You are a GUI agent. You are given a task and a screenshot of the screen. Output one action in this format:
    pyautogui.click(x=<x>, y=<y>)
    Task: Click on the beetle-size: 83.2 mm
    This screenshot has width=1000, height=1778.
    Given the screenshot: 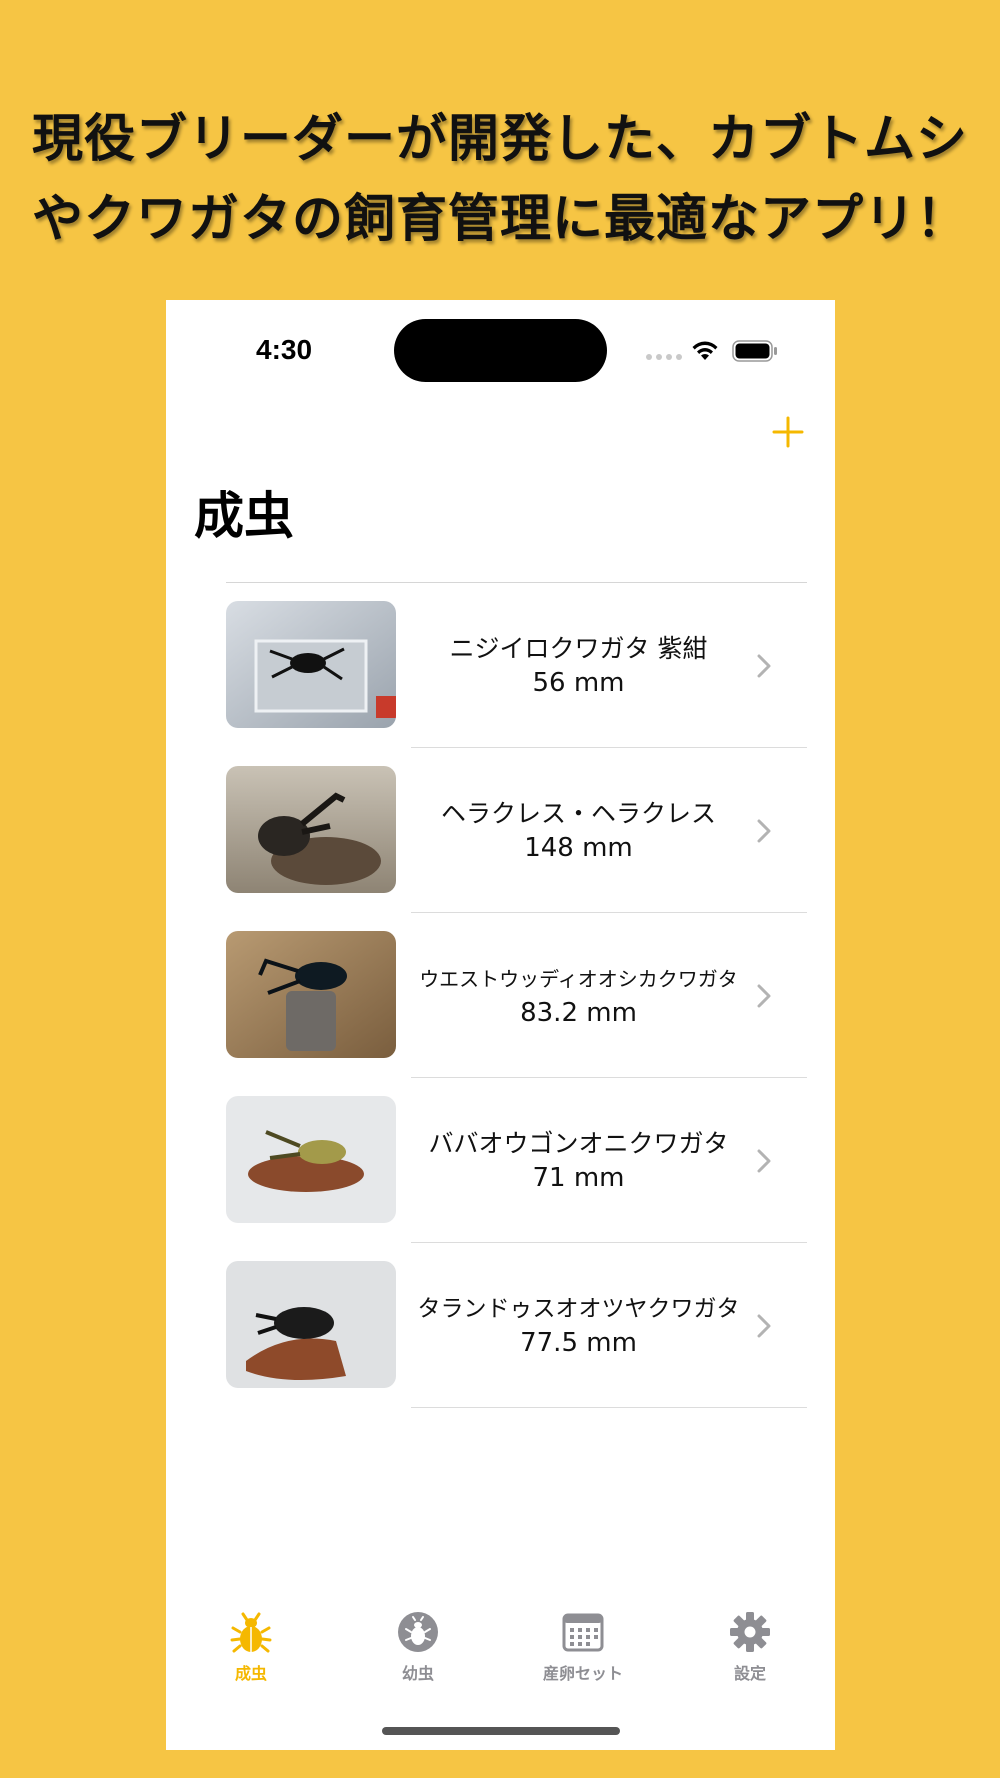 What is the action you would take?
    pyautogui.click(x=578, y=1012)
    